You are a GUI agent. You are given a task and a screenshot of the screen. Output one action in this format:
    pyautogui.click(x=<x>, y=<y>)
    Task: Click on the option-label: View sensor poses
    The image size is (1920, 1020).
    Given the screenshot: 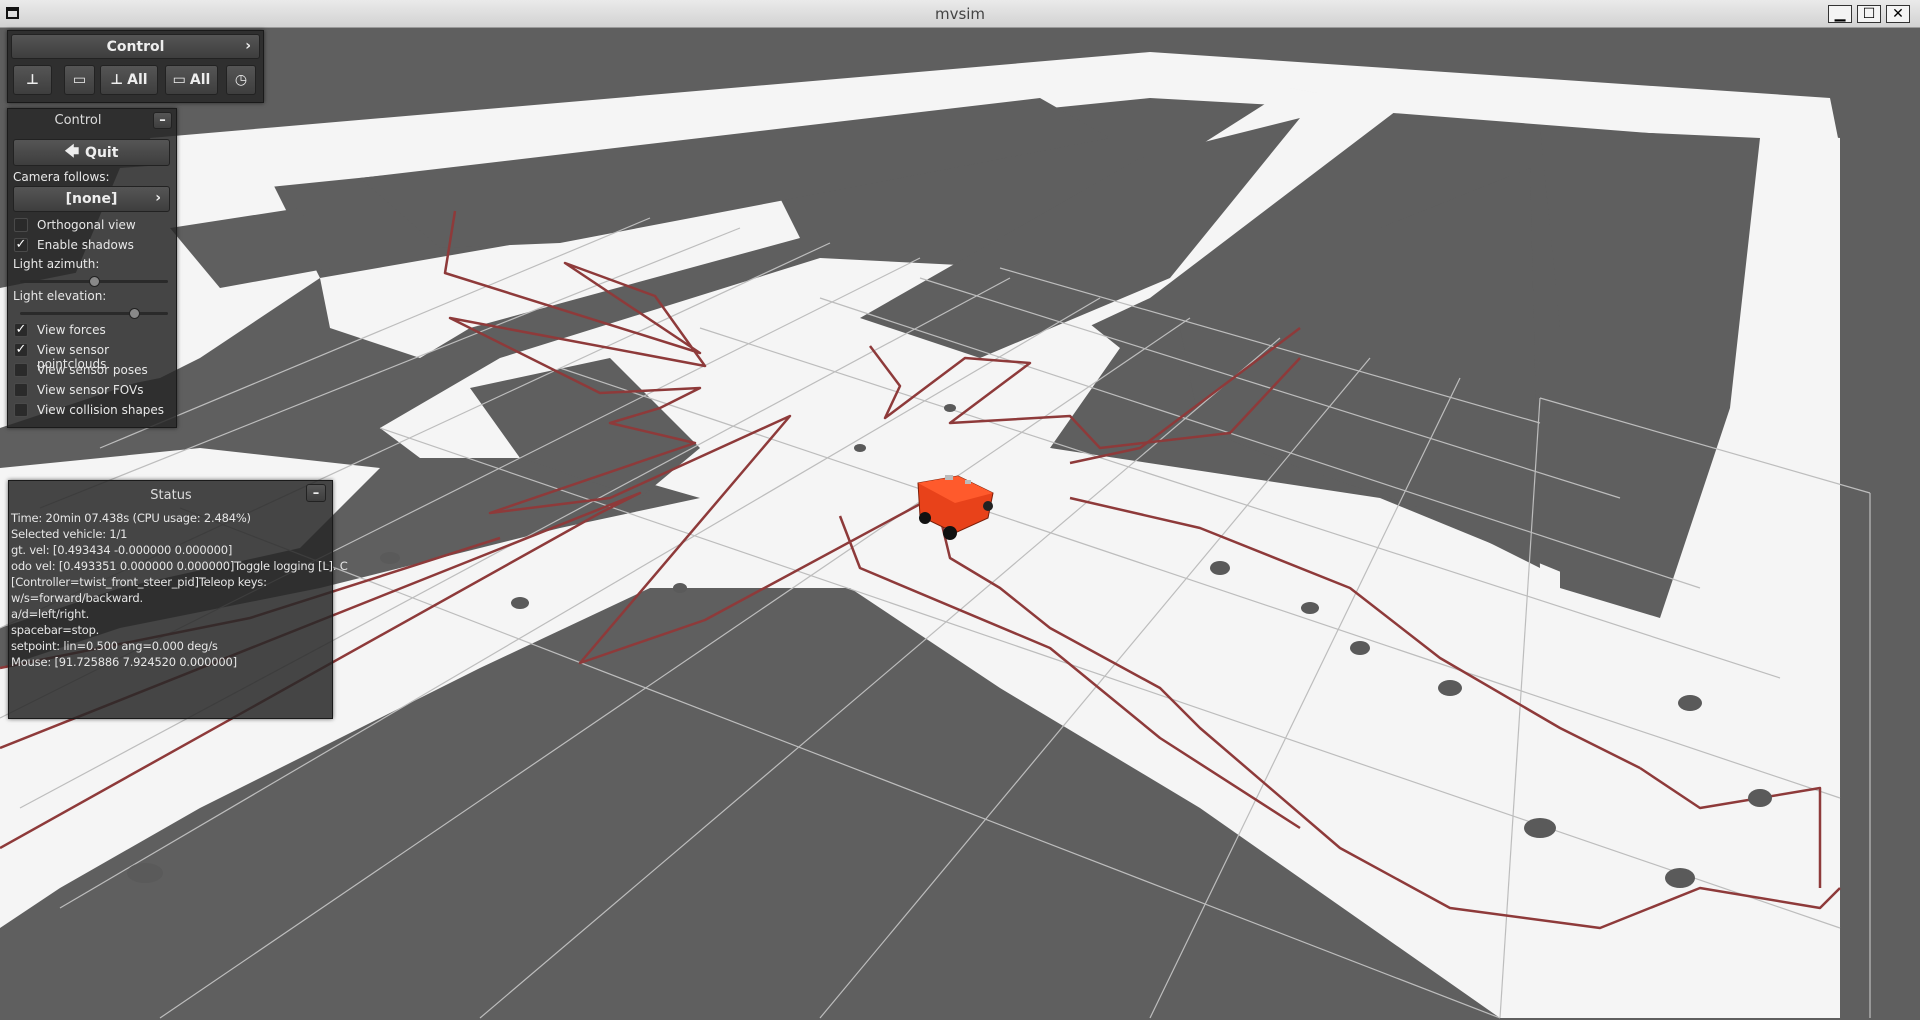 What is the action you would take?
    pyautogui.click(x=92, y=370)
    